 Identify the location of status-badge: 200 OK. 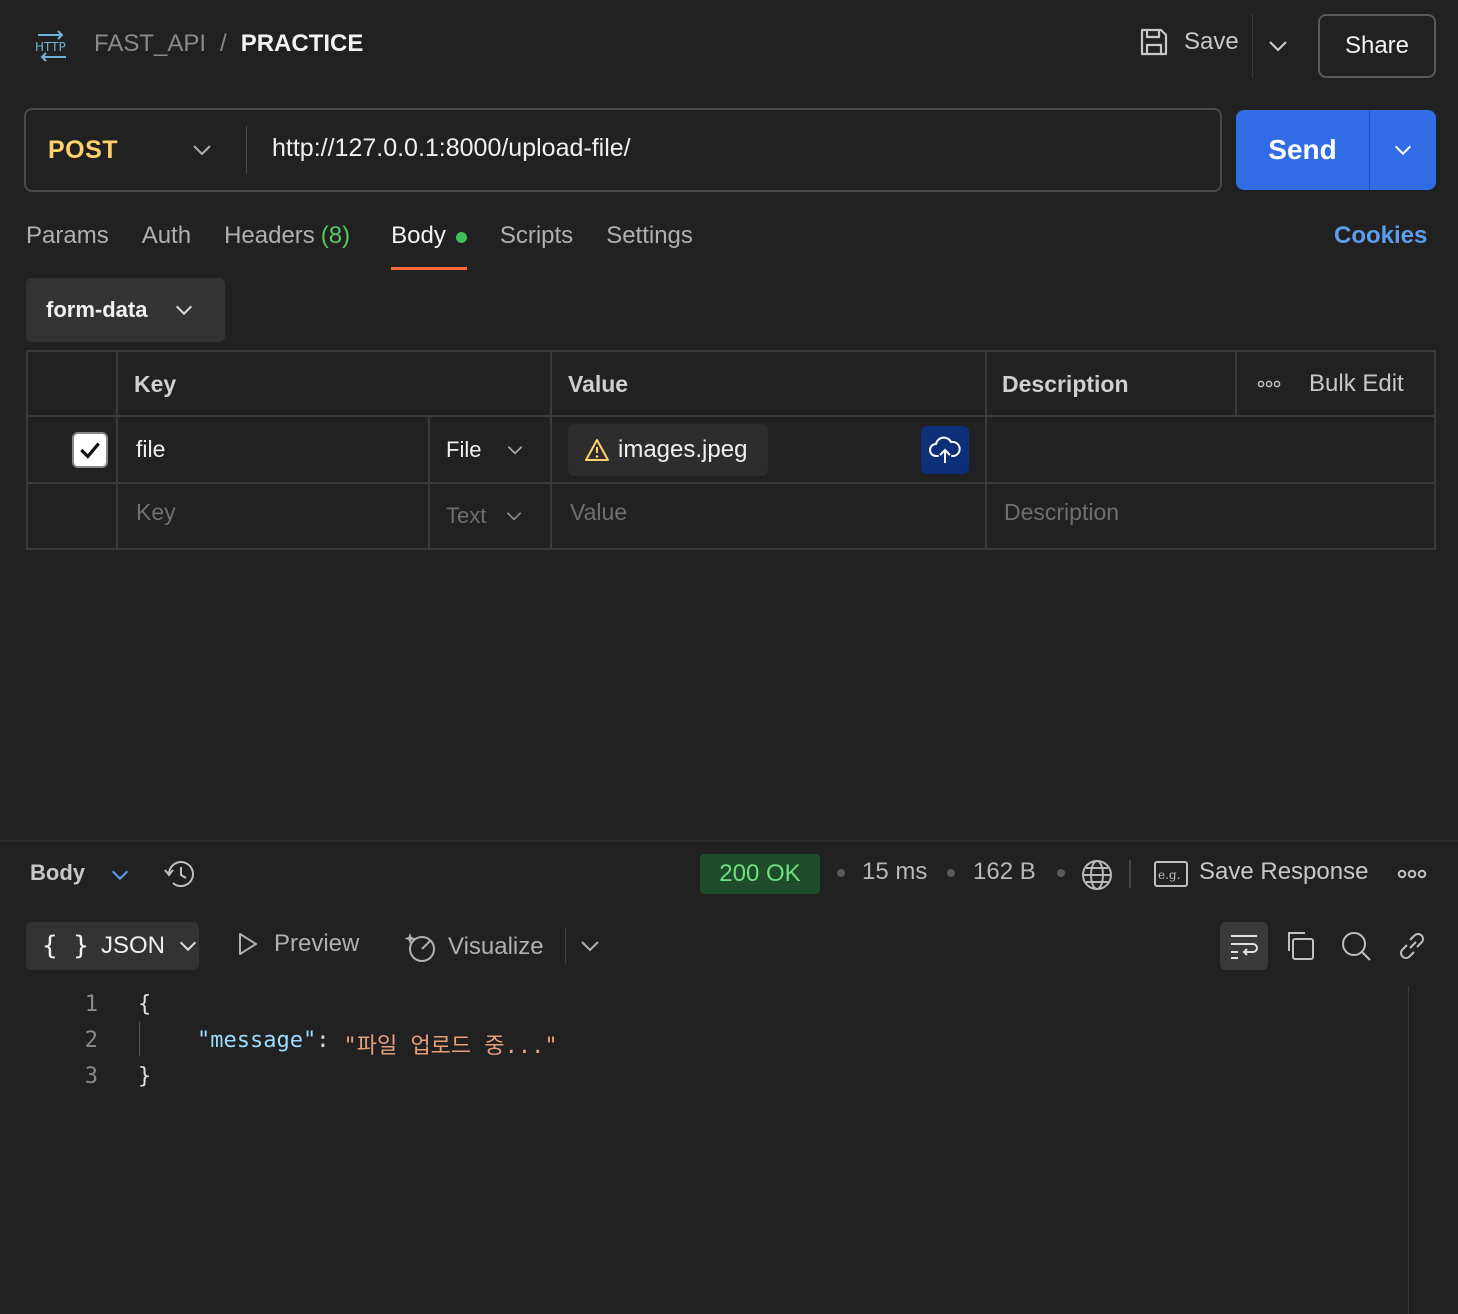
(760, 874).